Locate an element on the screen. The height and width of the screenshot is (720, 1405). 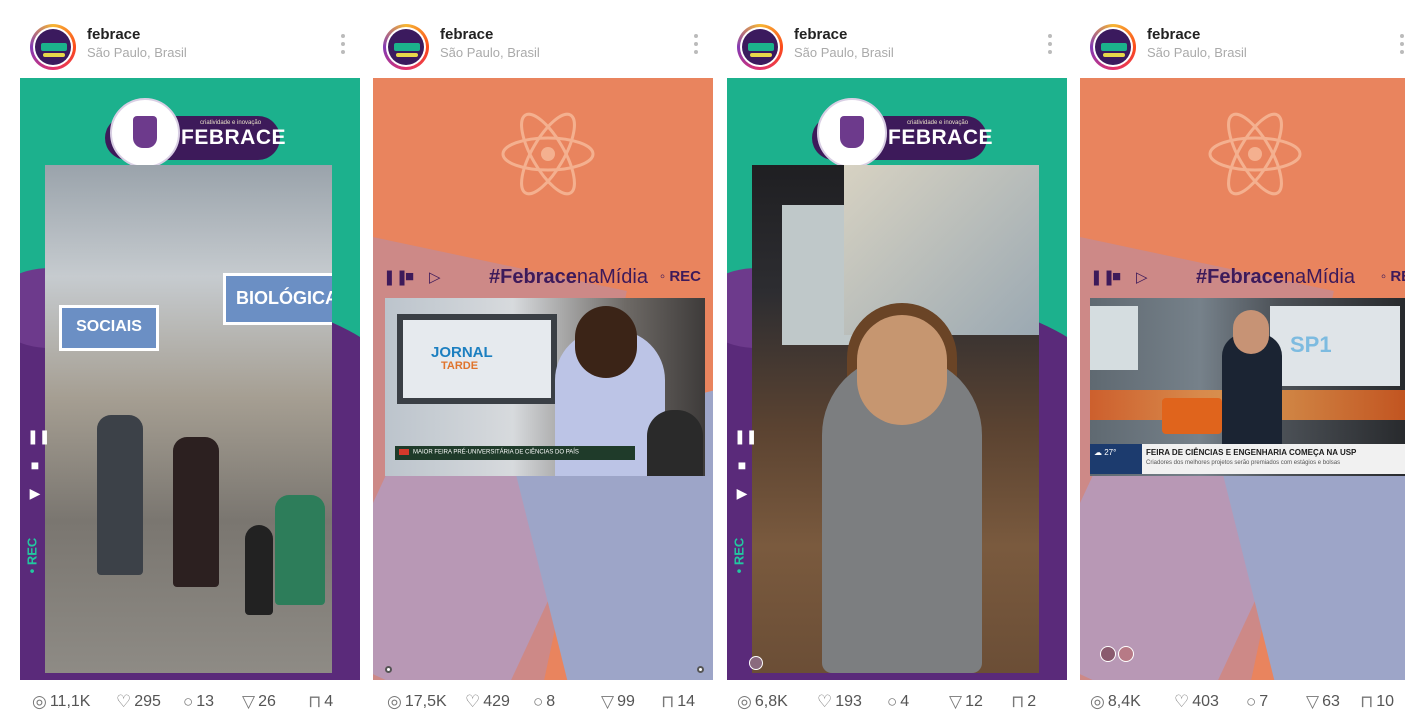
views-stat: ◎ 8,4K is located at coordinates (1115, 702).